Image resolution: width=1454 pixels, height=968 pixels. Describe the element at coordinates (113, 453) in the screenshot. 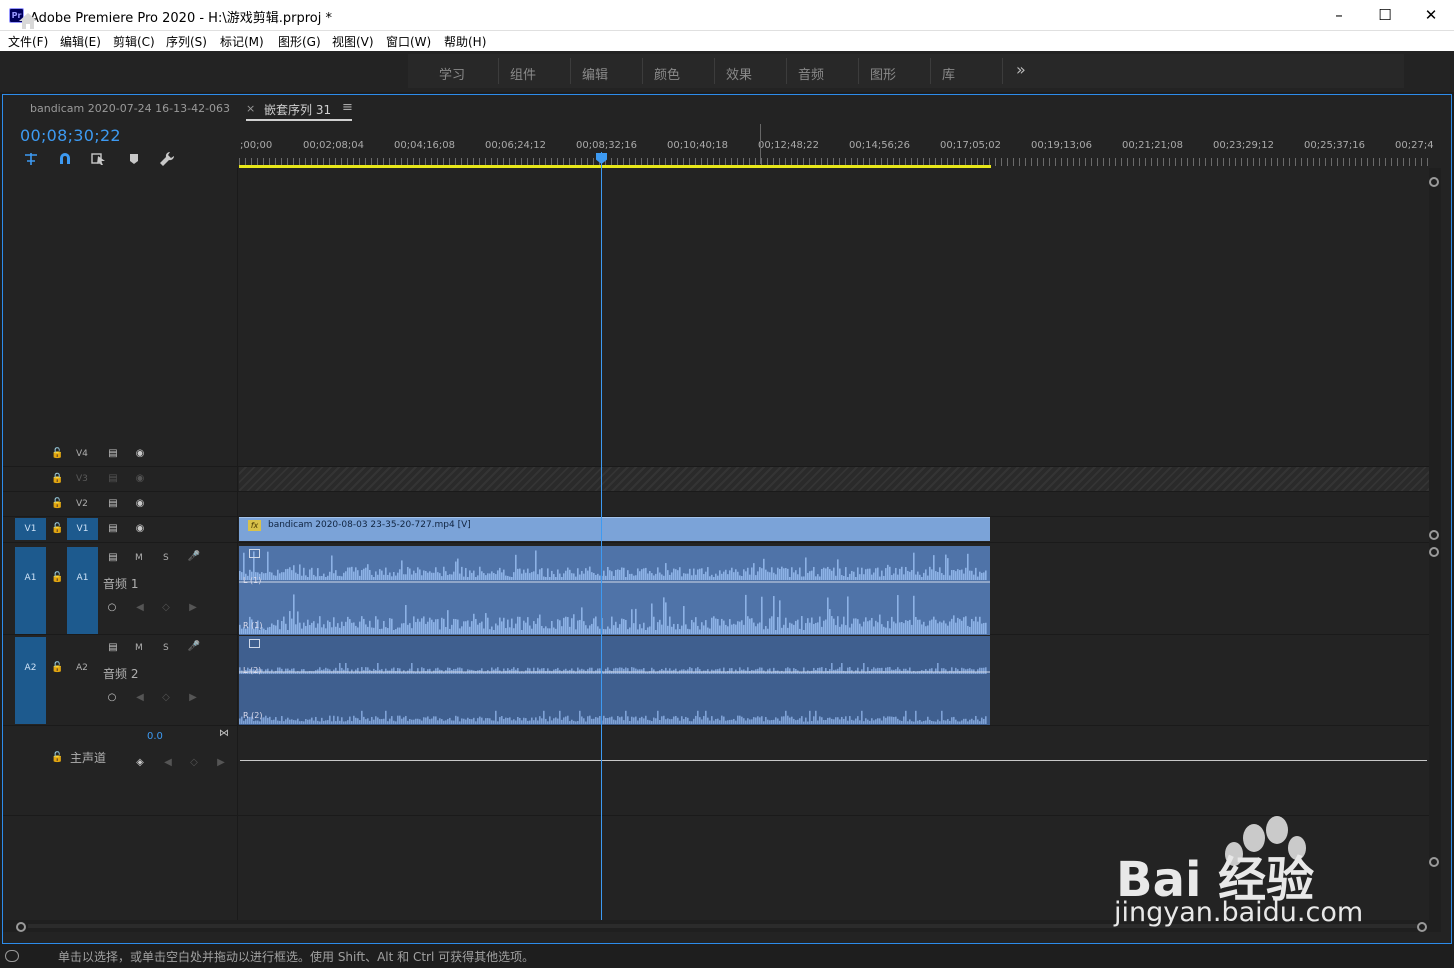

I see `sync-lock-v4-button: ▤` at that location.